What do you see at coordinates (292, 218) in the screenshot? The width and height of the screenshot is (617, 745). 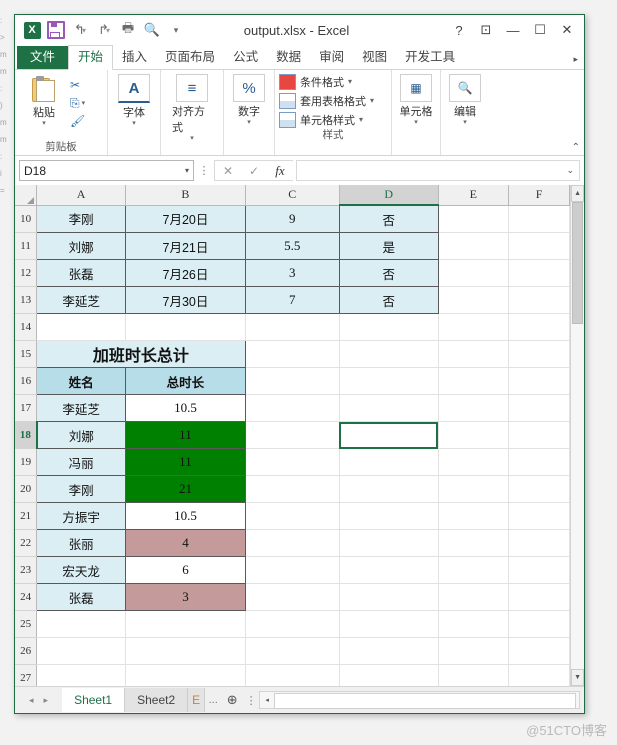 I see `grid-cell: 9` at bounding box center [292, 218].